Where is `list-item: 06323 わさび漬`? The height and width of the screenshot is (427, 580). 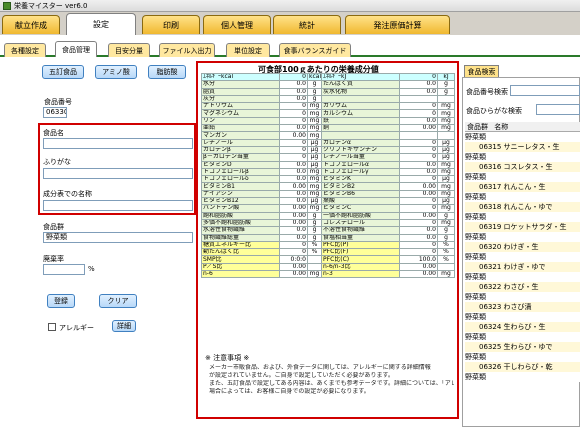
list-item: 06323 わさび漬 is located at coordinates (522, 307).